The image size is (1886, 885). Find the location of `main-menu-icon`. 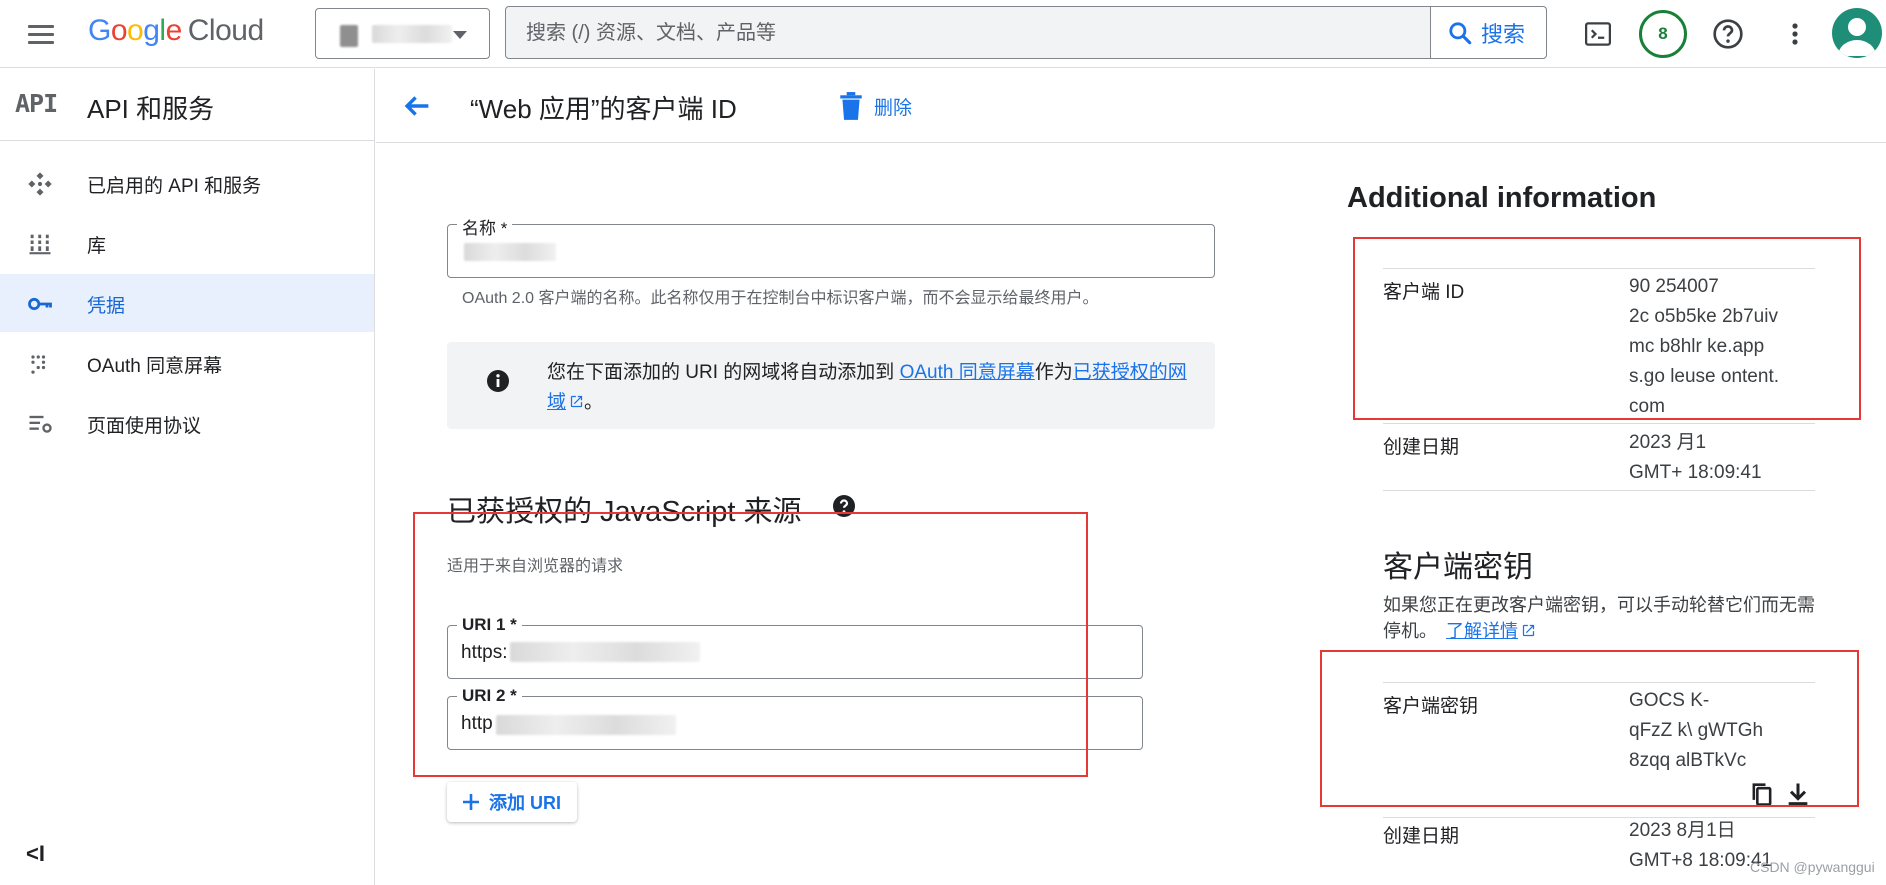

main-menu-icon is located at coordinates (40, 34).